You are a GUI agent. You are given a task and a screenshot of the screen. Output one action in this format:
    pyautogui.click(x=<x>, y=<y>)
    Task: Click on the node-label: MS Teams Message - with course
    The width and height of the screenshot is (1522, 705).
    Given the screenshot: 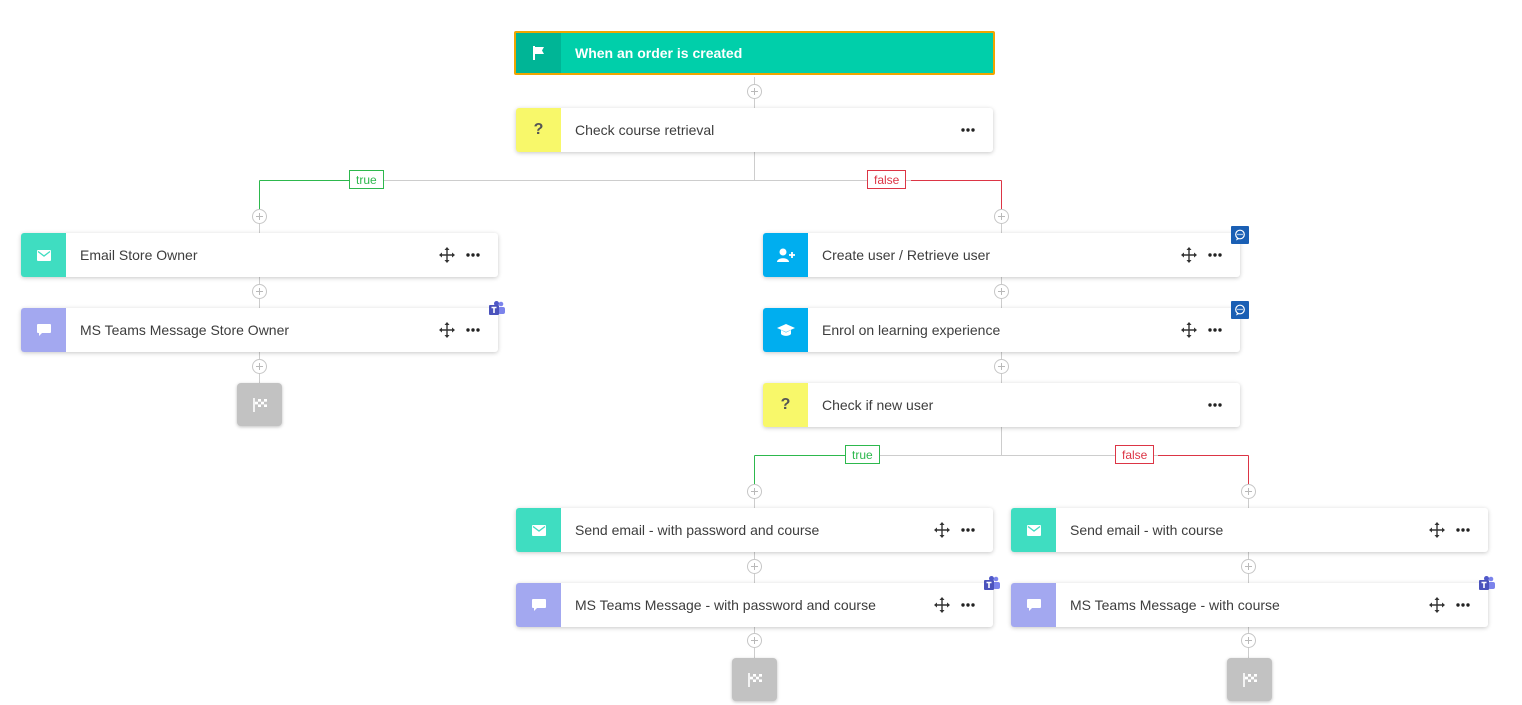 What is the action you would take?
    pyautogui.click(x=1175, y=605)
    